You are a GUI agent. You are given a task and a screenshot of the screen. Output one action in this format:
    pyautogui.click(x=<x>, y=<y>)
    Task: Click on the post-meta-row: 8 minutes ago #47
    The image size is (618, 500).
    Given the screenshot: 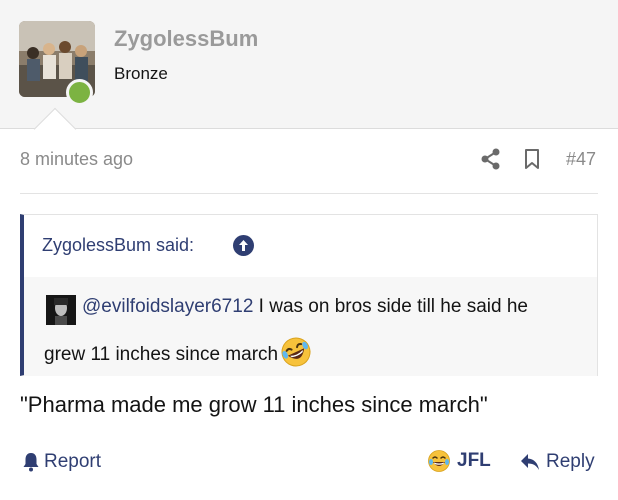 What is the action you would take?
    pyautogui.click(x=309, y=161)
    